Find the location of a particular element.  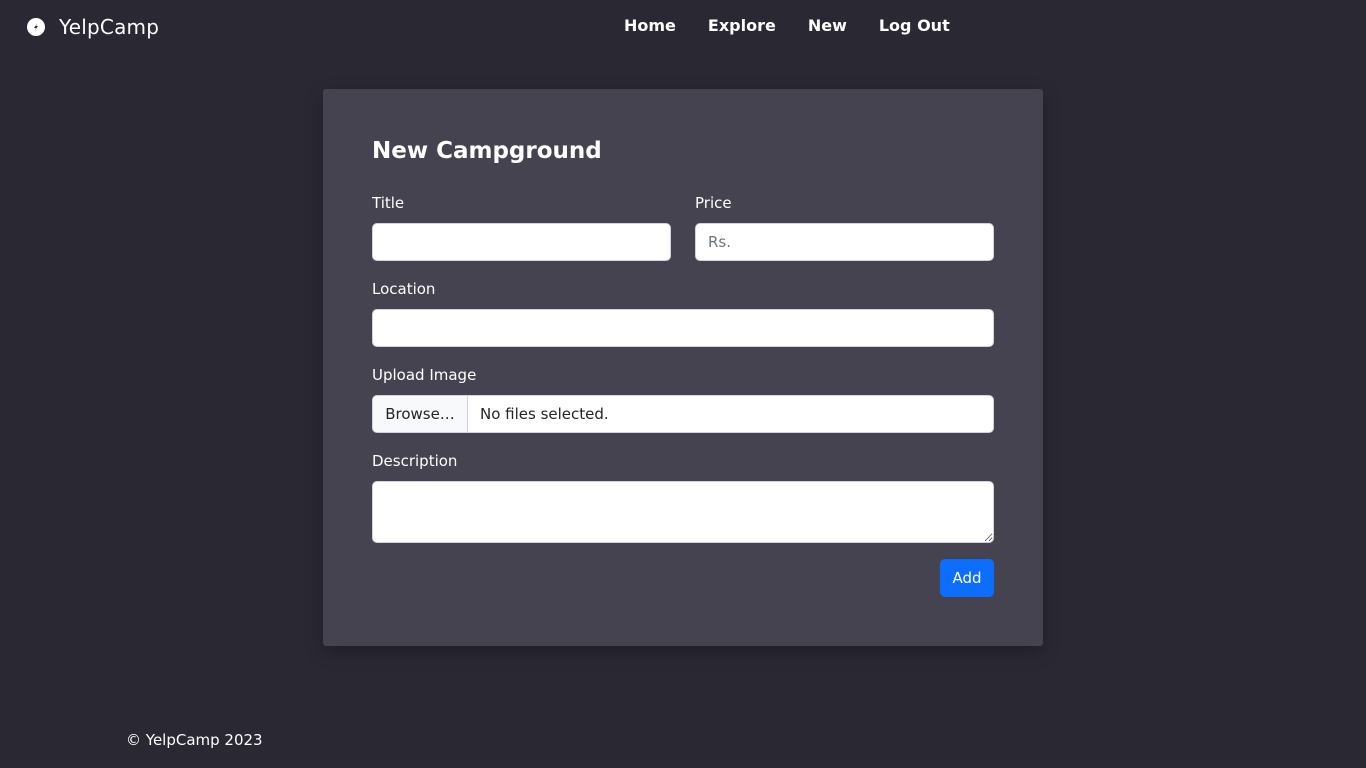

compass-icon is located at coordinates (36, 27).